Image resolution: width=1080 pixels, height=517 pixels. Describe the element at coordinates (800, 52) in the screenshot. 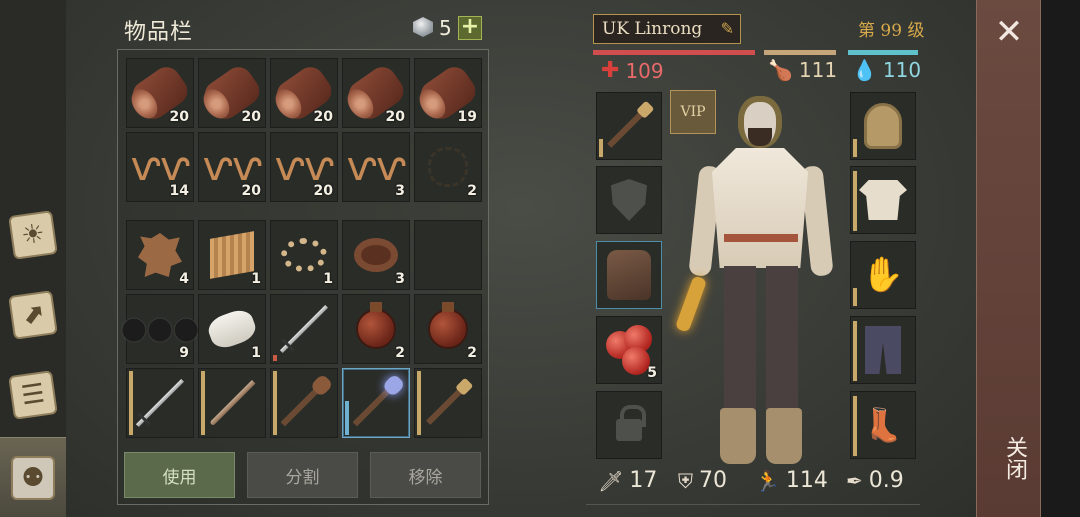

I see `food-bar` at that location.